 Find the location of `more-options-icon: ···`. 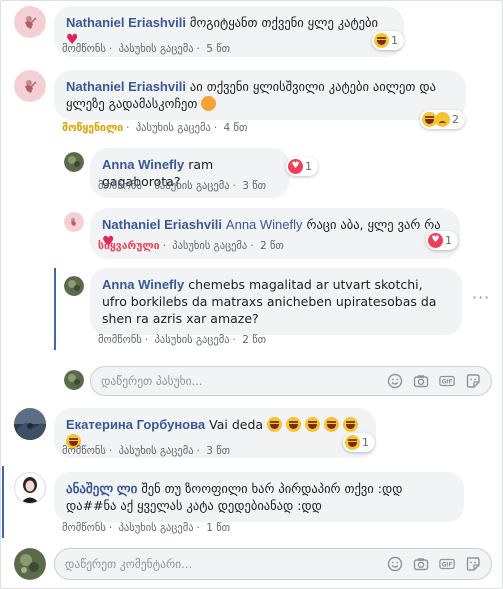

more-options-icon: ··· is located at coordinates (481, 297).